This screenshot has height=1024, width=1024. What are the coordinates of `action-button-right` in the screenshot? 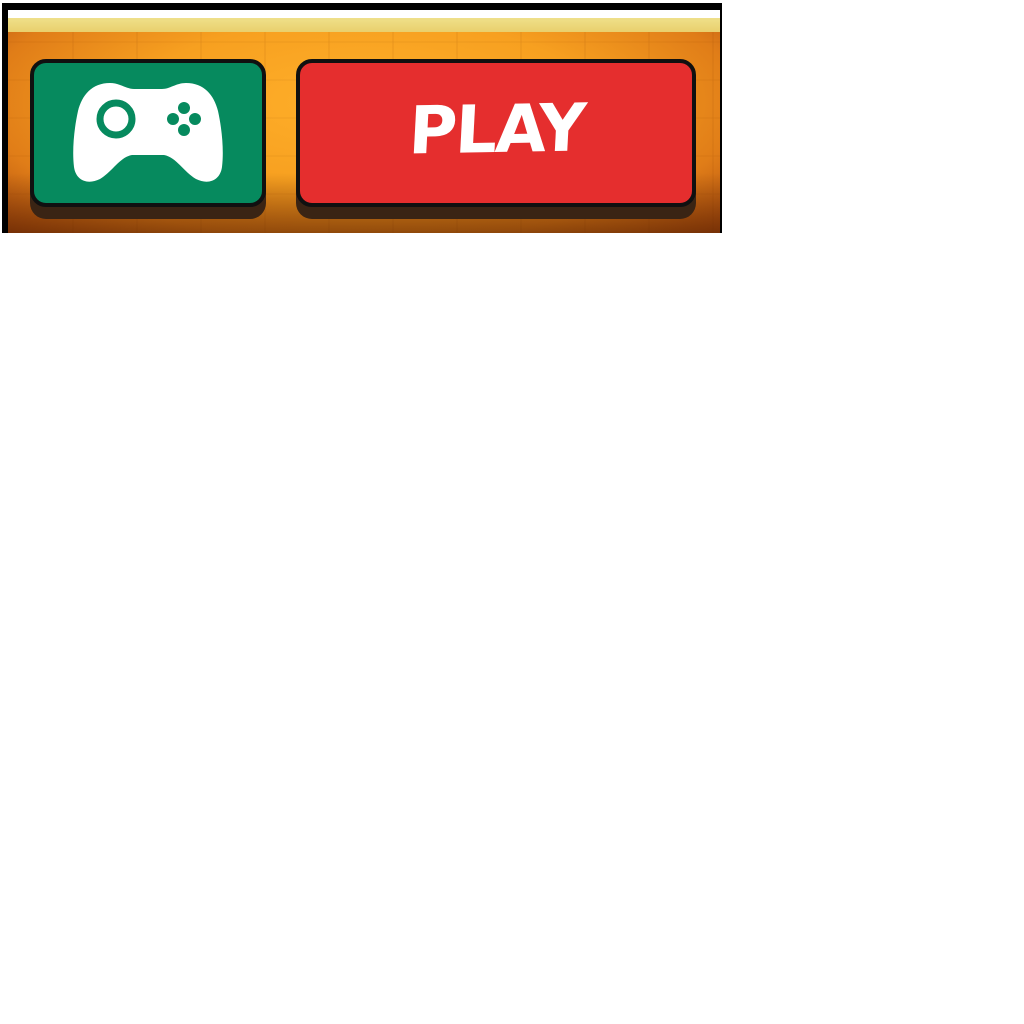 It's located at (195, 119).